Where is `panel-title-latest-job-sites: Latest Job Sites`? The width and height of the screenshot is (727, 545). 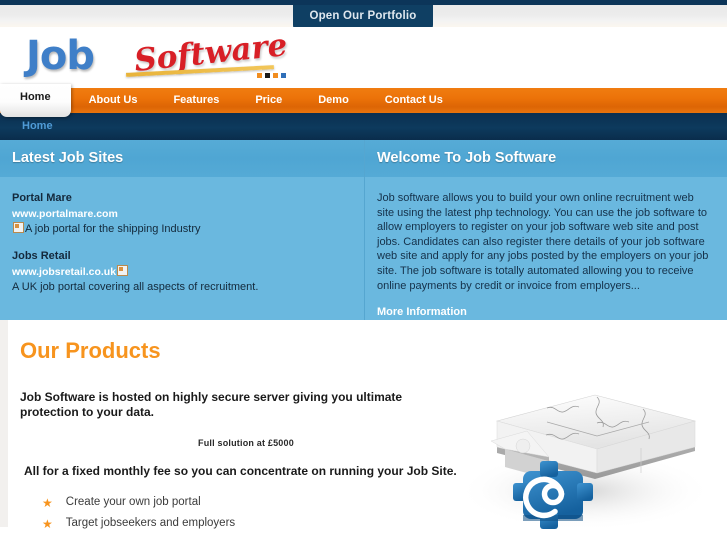 panel-title-latest-job-sites: Latest Job Sites is located at coordinates (182, 158).